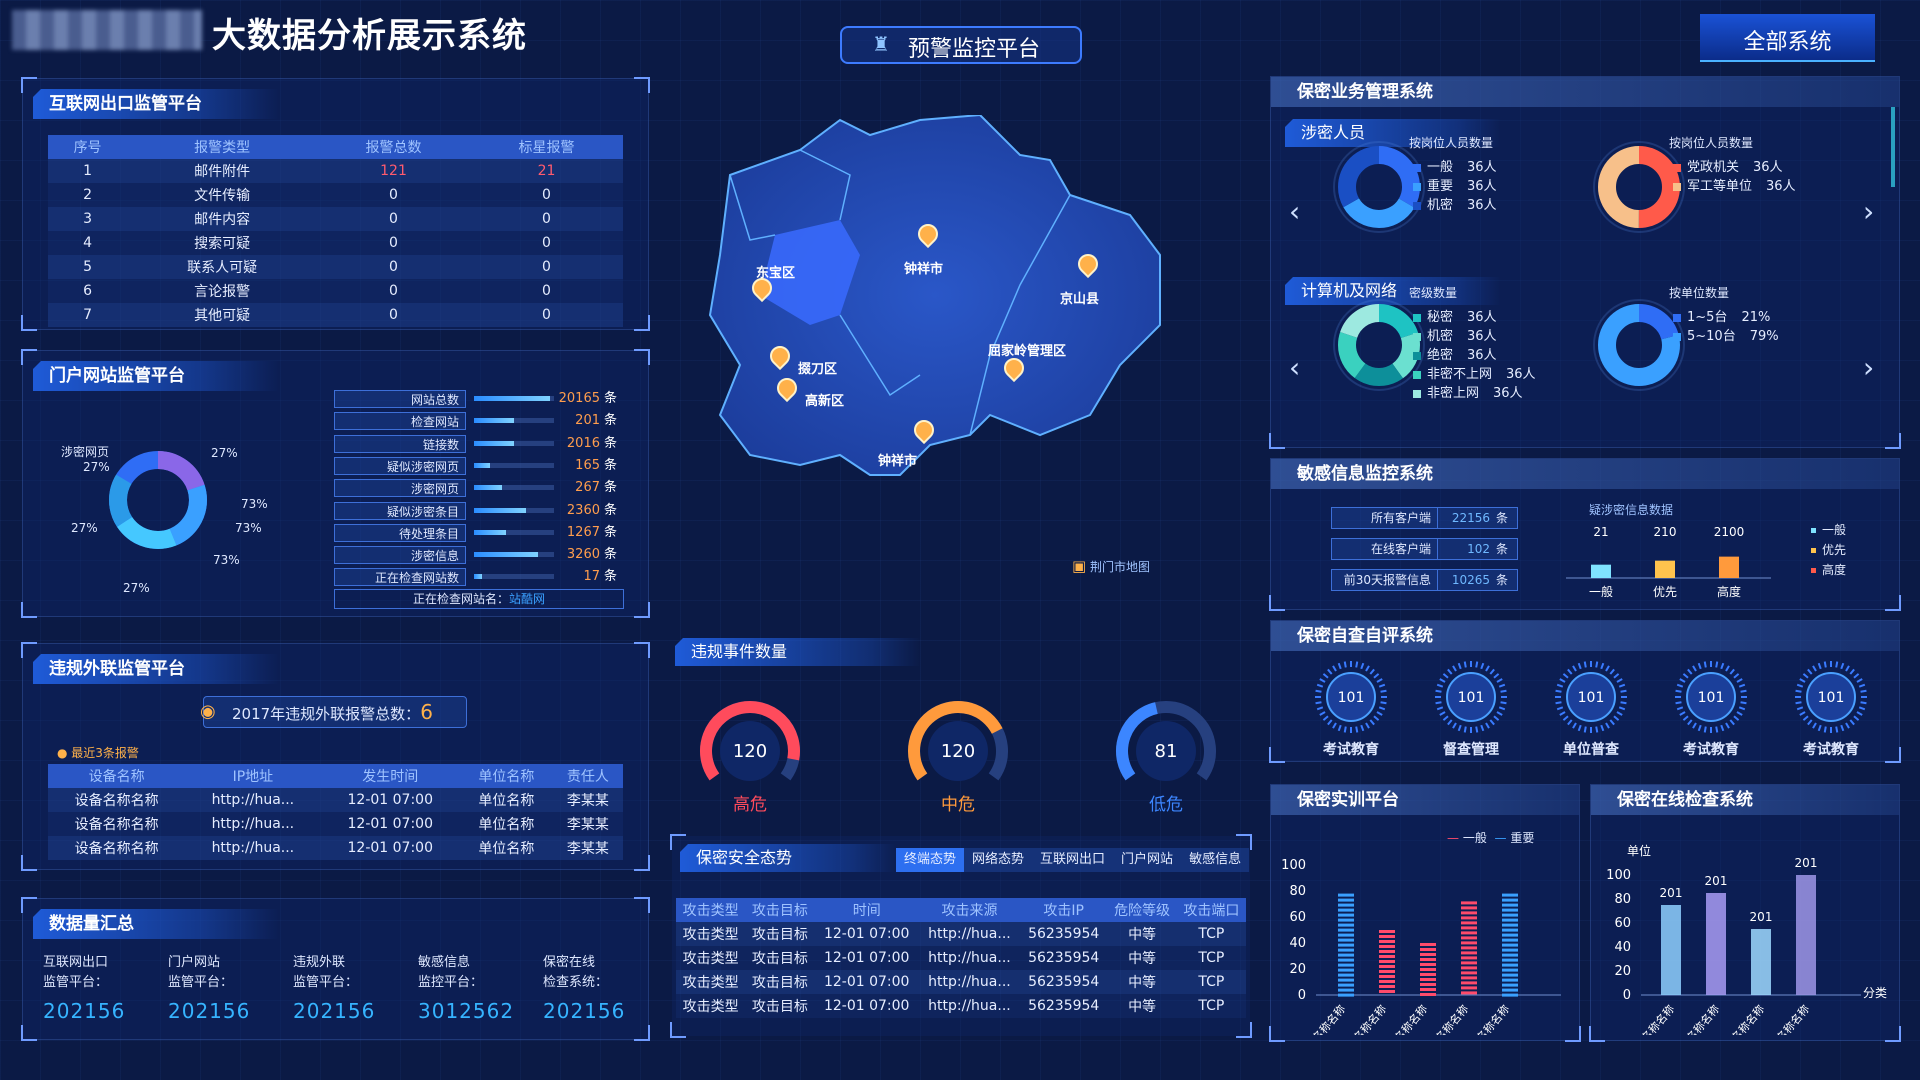  What do you see at coordinates (998, 860) in the screenshot?
I see `tab-security-1: 网络态势` at bounding box center [998, 860].